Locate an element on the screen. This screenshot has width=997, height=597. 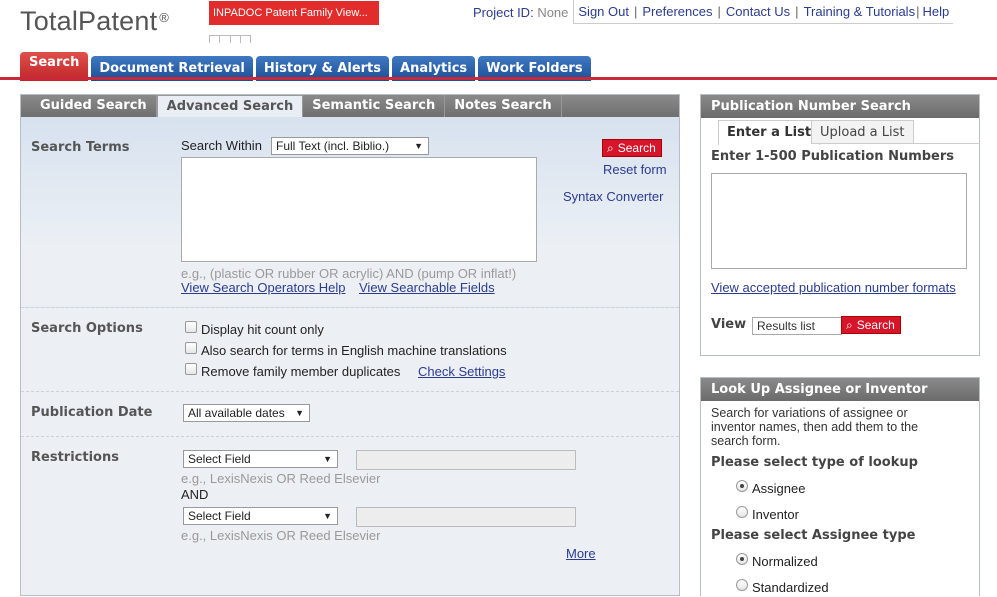
more-restrictions-link: More is located at coordinates (581, 553).